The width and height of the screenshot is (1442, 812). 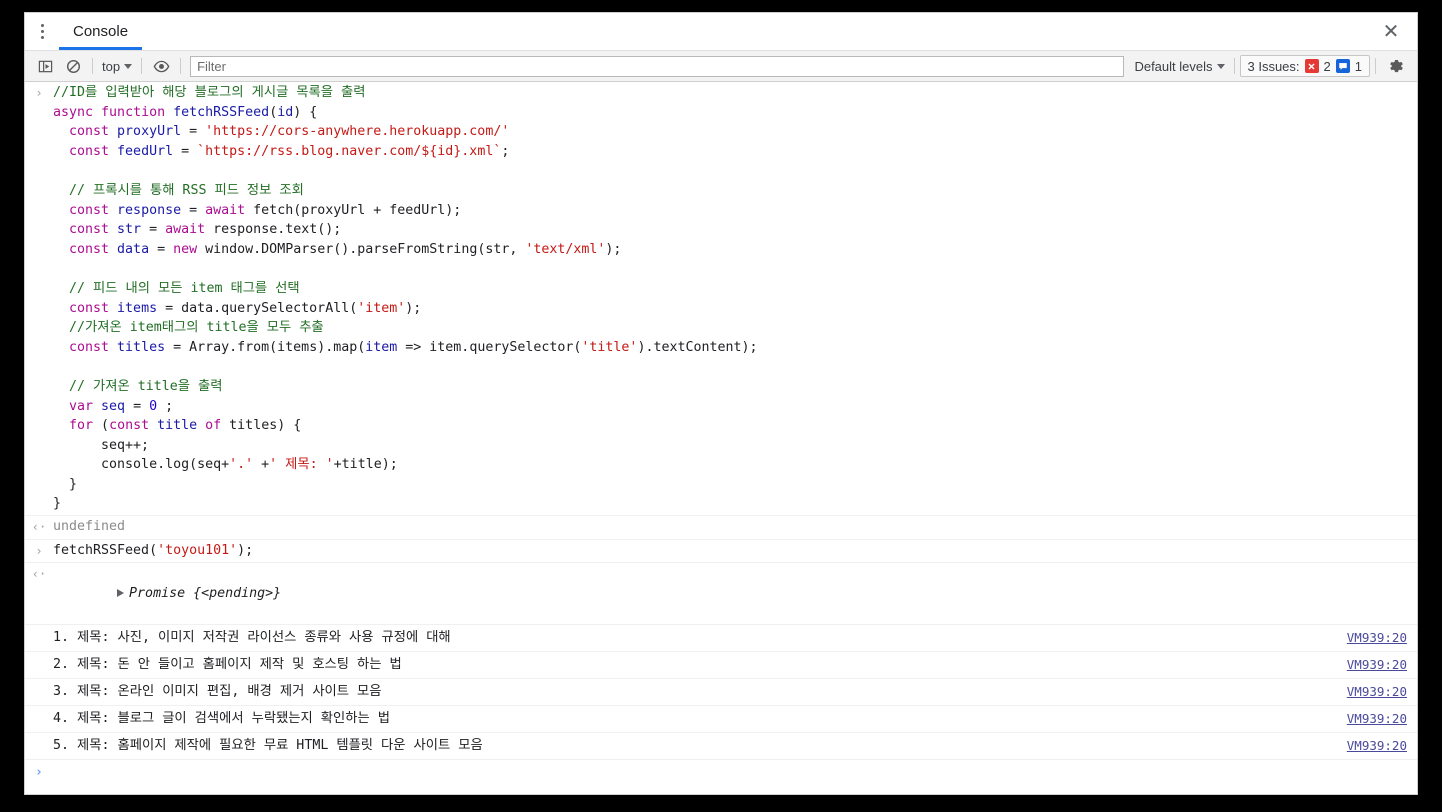 What do you see at coordinates (657, 66) in the screenshot?
I see `filter-input` at bounding box center [657, 66].